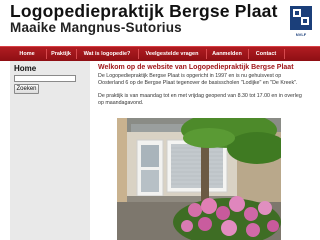 Image resolution: width=320 pixels, height=240 pixels. What do you see at coordinates (96, 27) in the screenshot?
I see `site-subtitle: Maaike Mangnus-Sutorius` at bounding box center [96, 27].